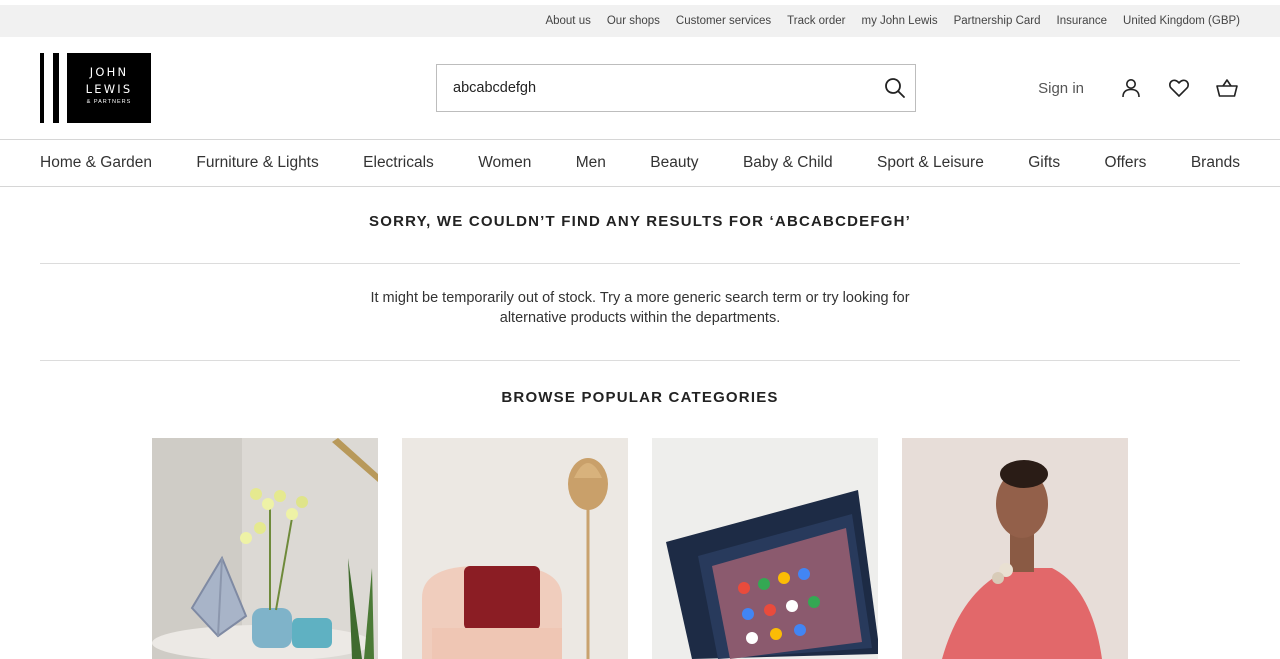  I want to click on nav-item-offers: Offers, so click(1126, 163).